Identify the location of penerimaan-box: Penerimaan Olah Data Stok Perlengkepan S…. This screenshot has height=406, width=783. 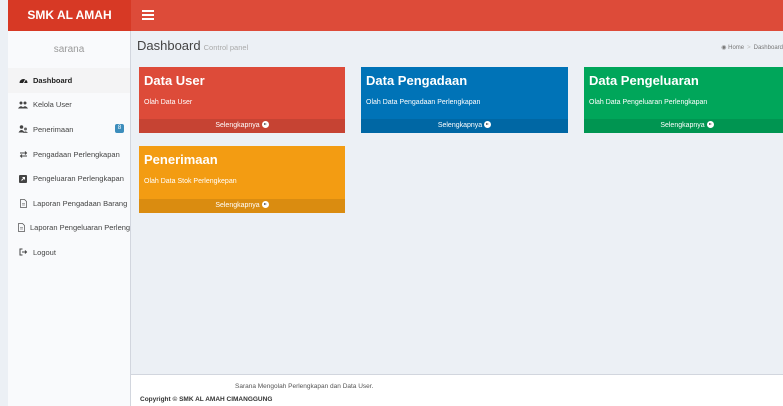
(242, 179).